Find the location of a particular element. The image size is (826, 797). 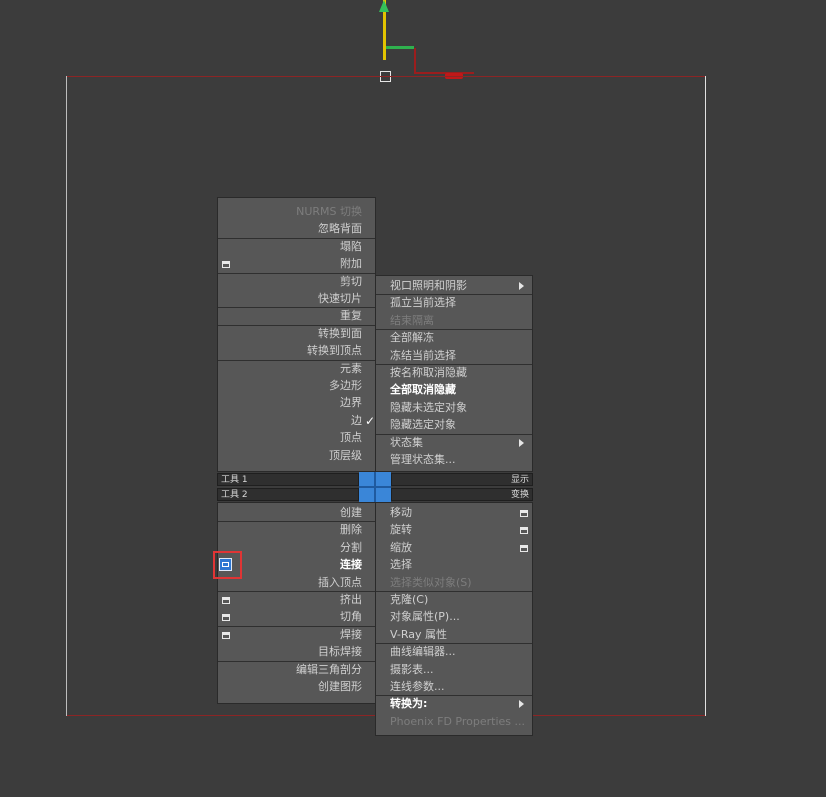

menu-item: 选择 is located at coordinates (455, 565).